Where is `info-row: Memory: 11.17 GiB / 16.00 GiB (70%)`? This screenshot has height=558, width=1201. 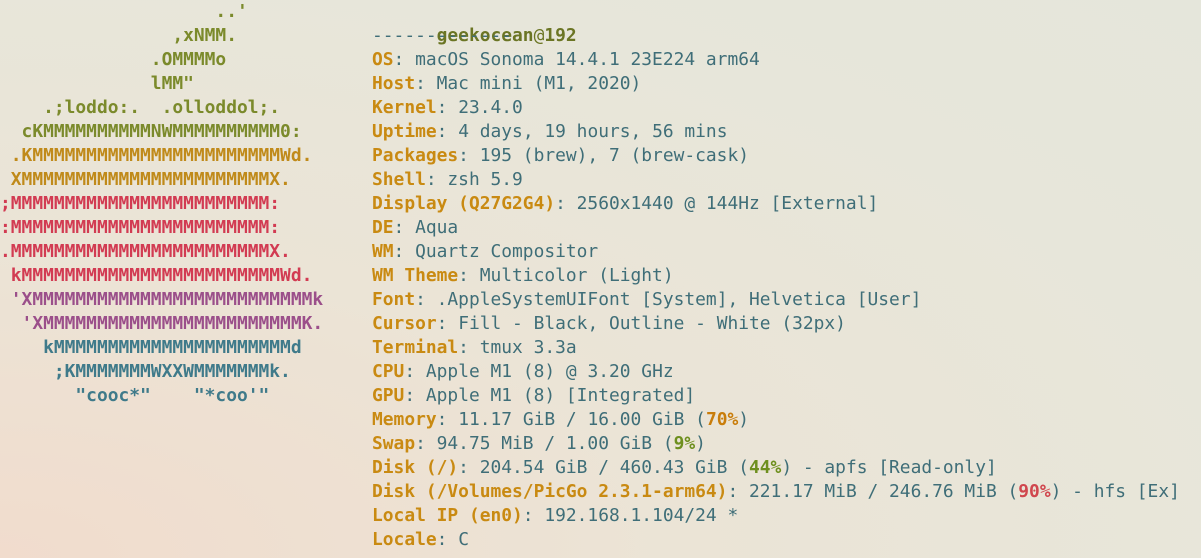
info-row: Memory: 11.17 GiB / 16.00 GiB (70%) is located at coordinates (560, 420).